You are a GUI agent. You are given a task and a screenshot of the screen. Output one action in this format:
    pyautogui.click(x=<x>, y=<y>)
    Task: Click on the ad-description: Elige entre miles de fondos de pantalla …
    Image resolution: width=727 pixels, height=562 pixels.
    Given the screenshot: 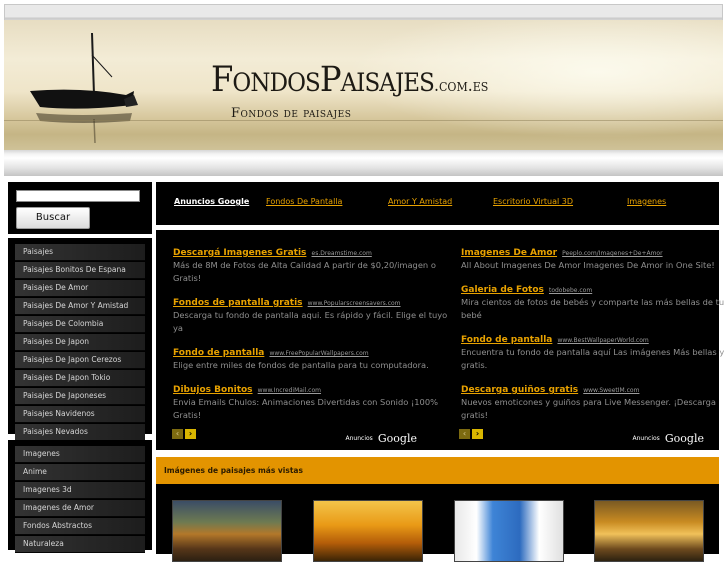 What is the action you would take?
    pyautogui.click(x=301, y=365)
    